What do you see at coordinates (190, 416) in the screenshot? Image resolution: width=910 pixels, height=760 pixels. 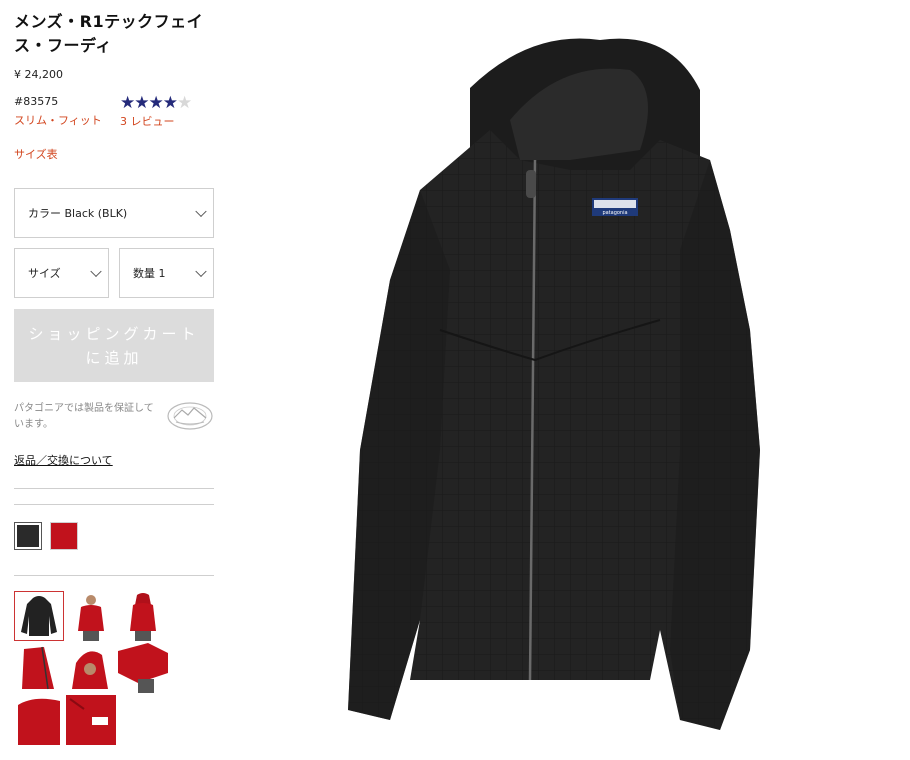 I see `guarantee-logo-icon` at bounding box center [190, 416].